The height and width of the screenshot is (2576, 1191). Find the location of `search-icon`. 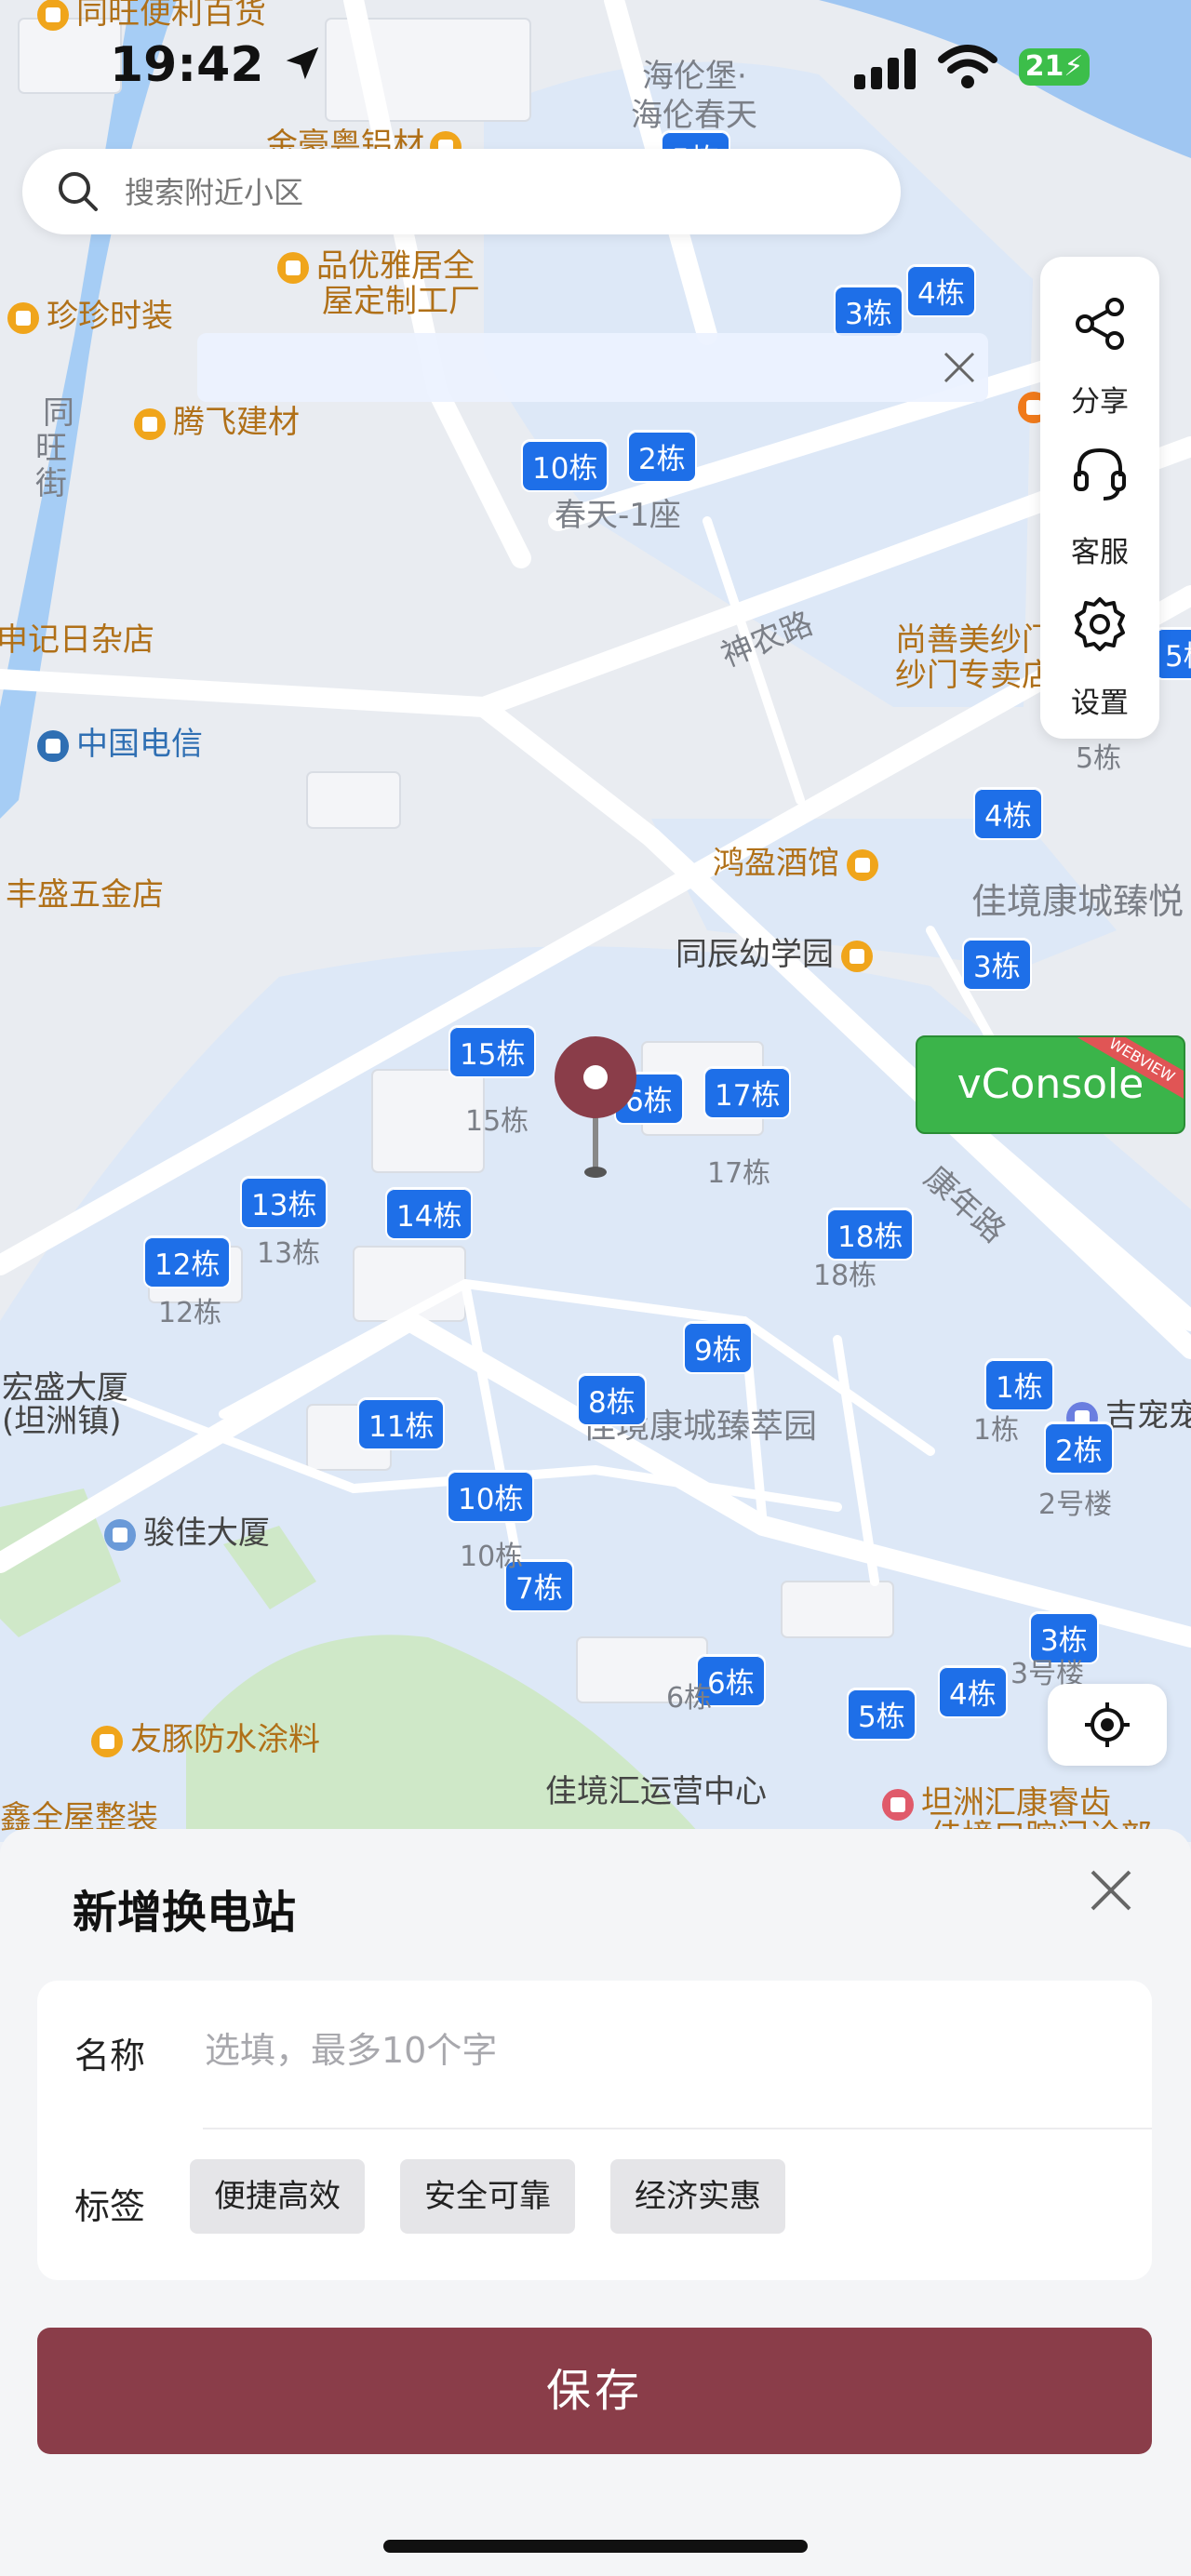

search-icon is located at coordinates (78, 191).